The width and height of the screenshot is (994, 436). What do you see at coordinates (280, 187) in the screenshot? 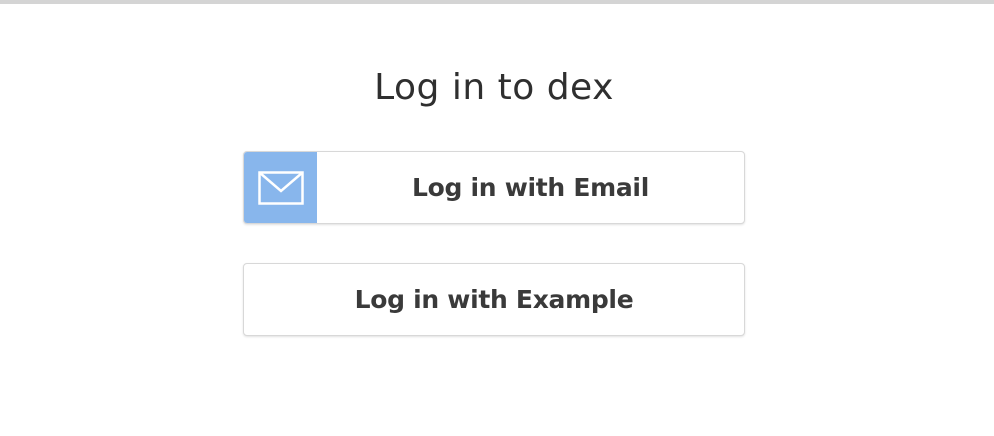
I see `email-icon` at bounding box center [280, 187].